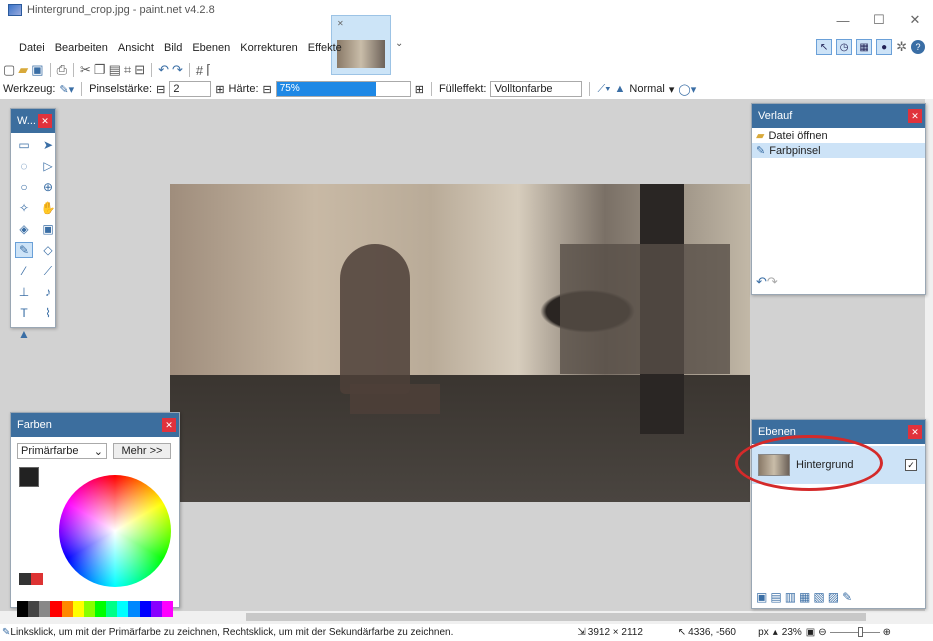 This screenshot has width=933, height=641. Describe the element at coordinates (48, 292) in the screenshot. I see `recolor-icon: ♪` at that location.